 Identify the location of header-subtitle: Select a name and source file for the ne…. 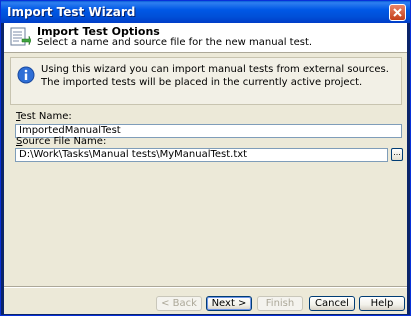
(175, 42).